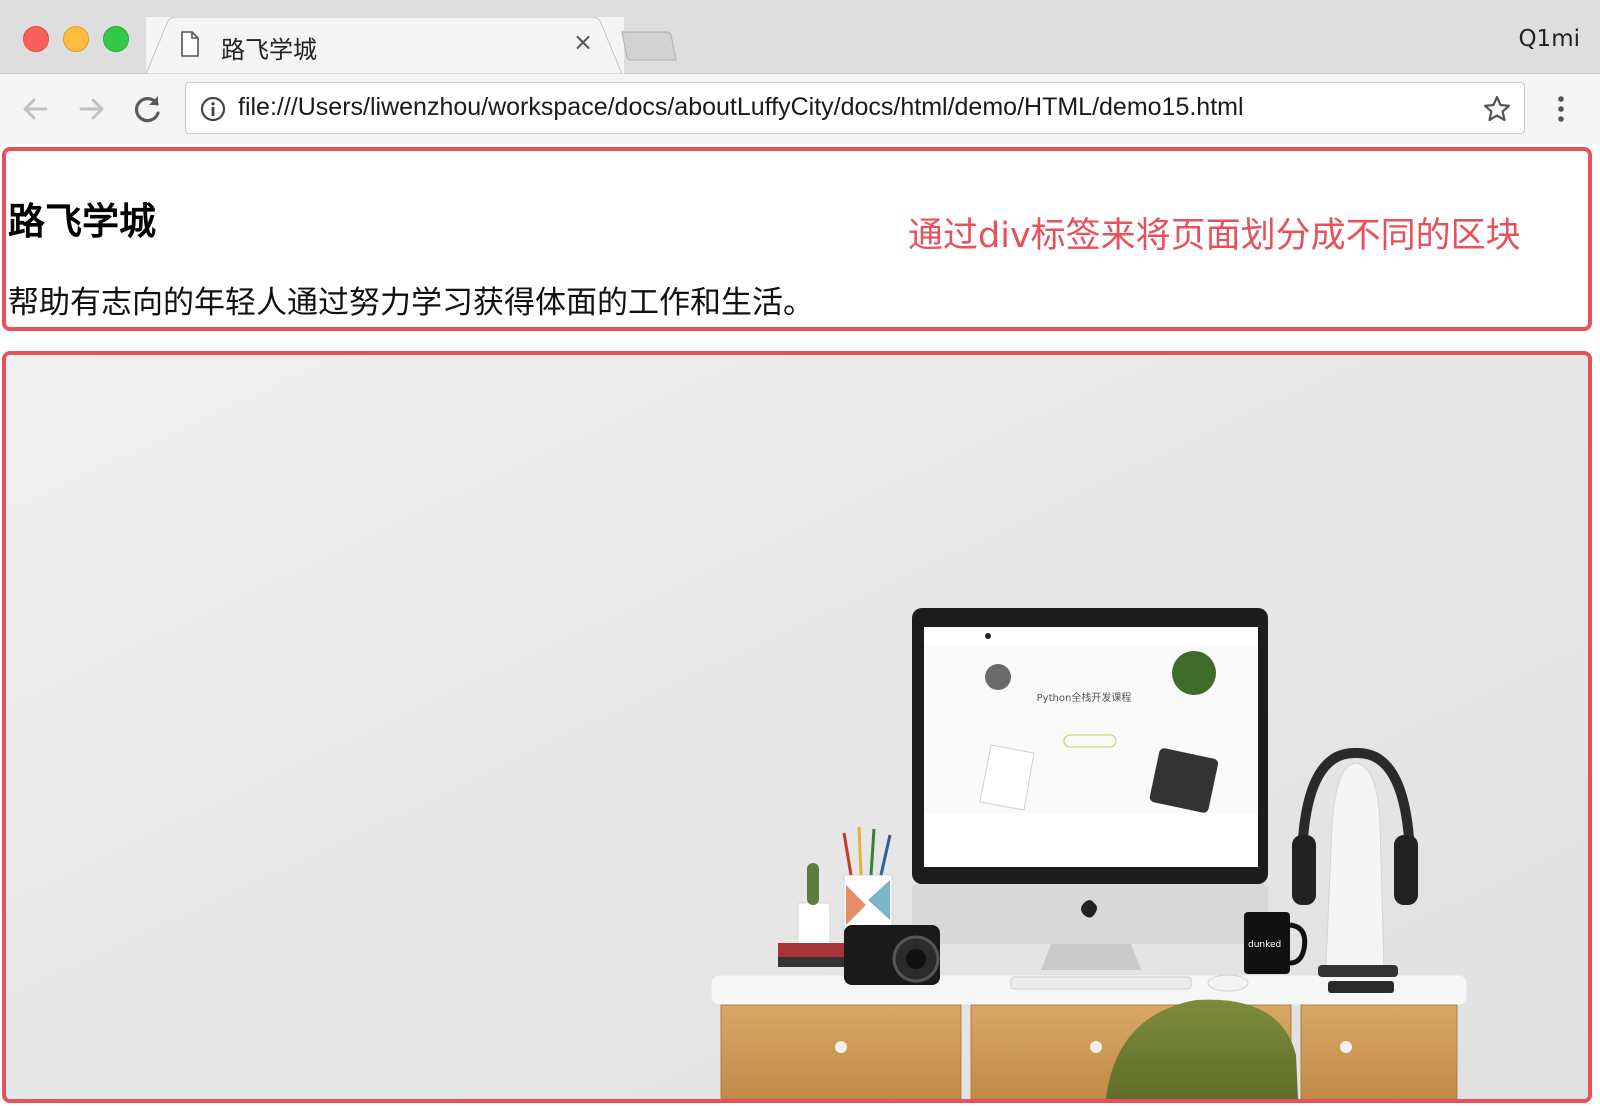 Image resolution: width=1600 pixels, height=1106 pixels. I want to click on info-icon, so click(213, 111).